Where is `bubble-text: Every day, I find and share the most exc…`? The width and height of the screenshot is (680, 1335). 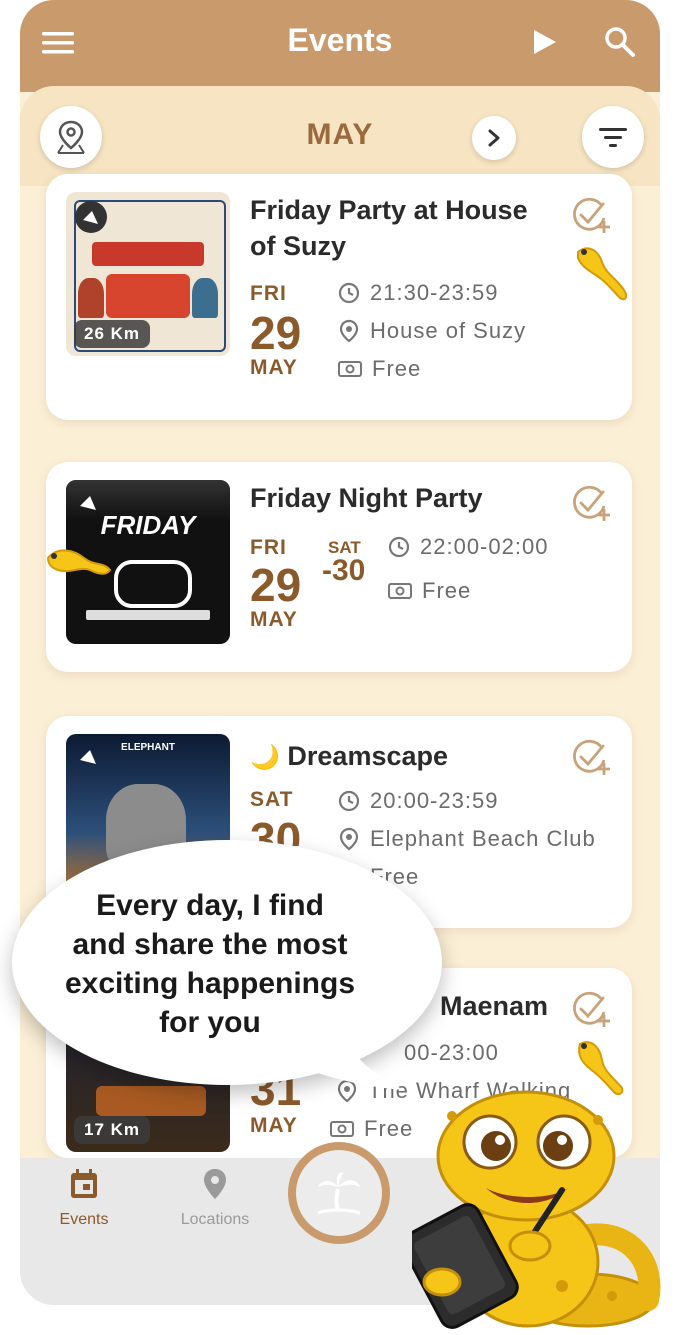 bubble-text: Every day, I find and share the most exc… is located at coordinates (210, 964).